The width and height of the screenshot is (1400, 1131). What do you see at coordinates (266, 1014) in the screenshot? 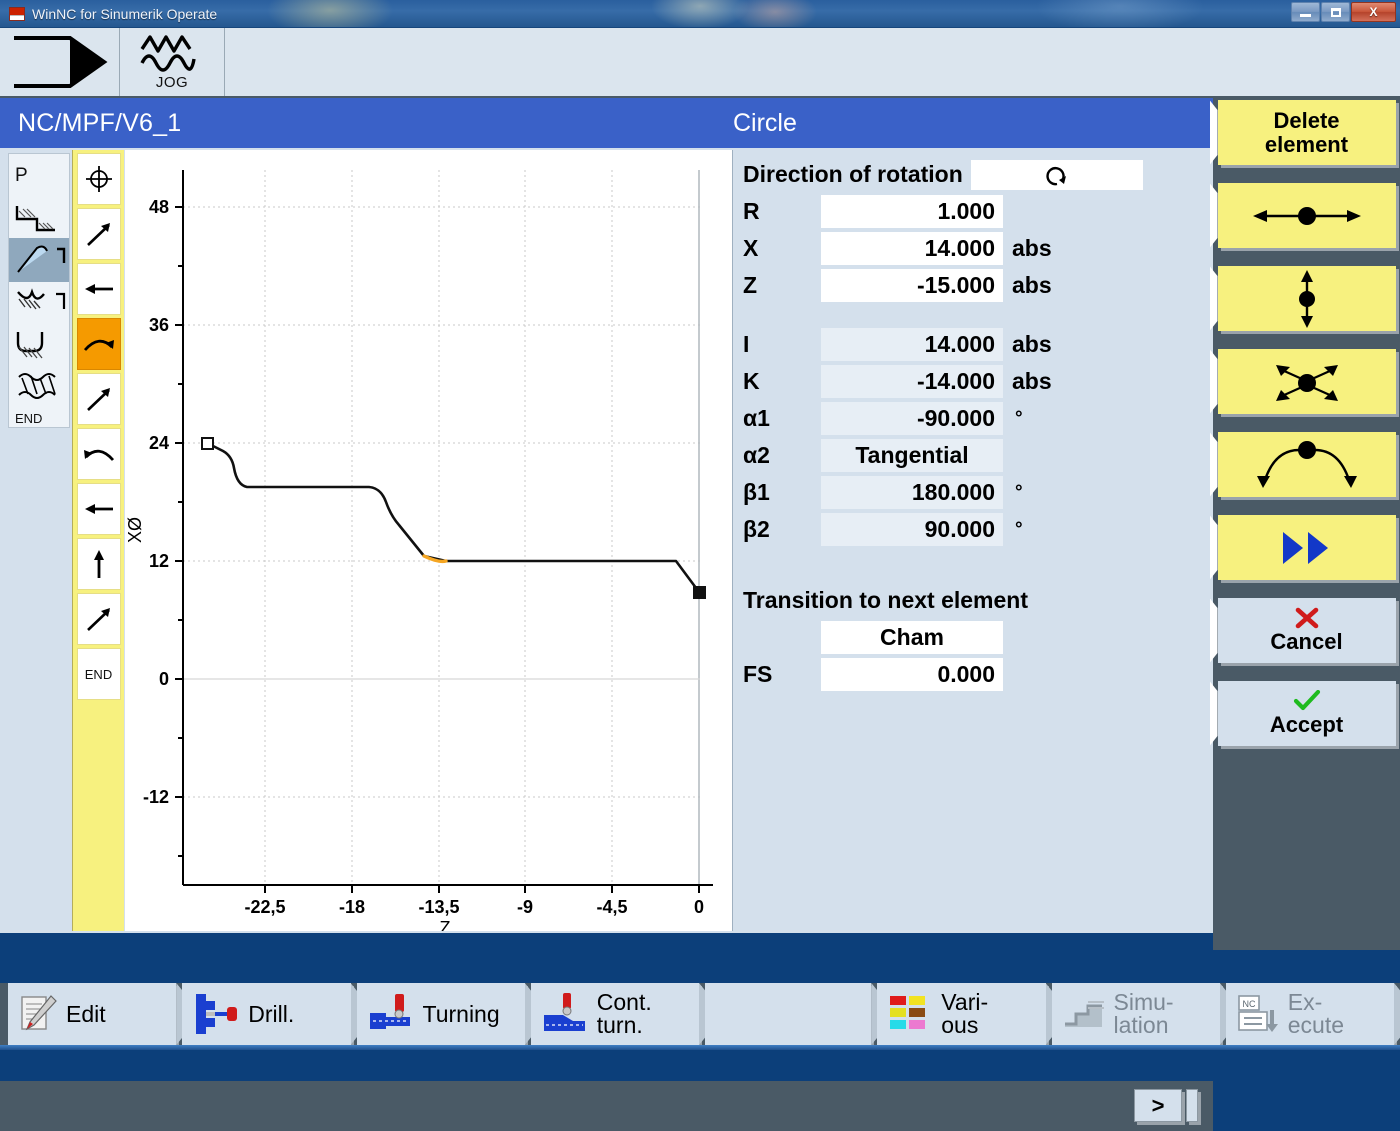
I see `hkey-drill: Drill.` at bounding box center [266, 1014].